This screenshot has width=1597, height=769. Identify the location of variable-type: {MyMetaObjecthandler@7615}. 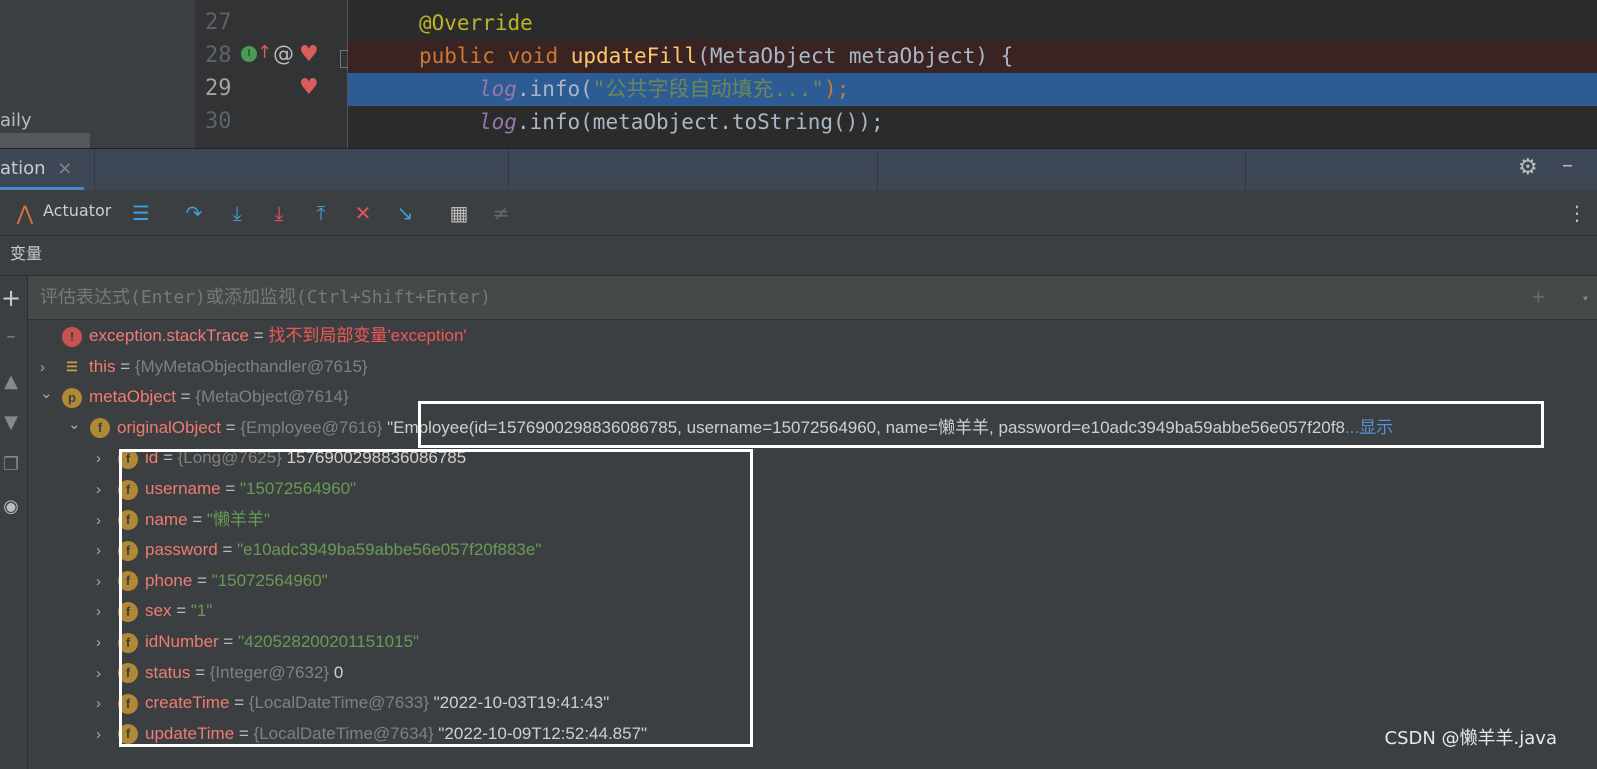
(251, 366).